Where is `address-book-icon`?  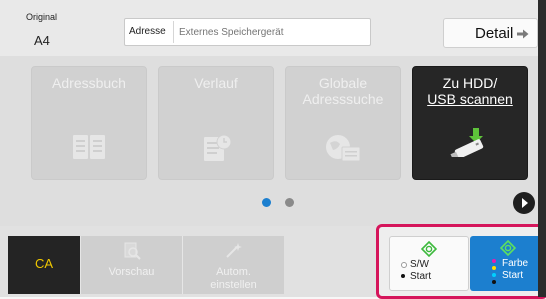
address-book-icon is located at coordinates (89, 147).